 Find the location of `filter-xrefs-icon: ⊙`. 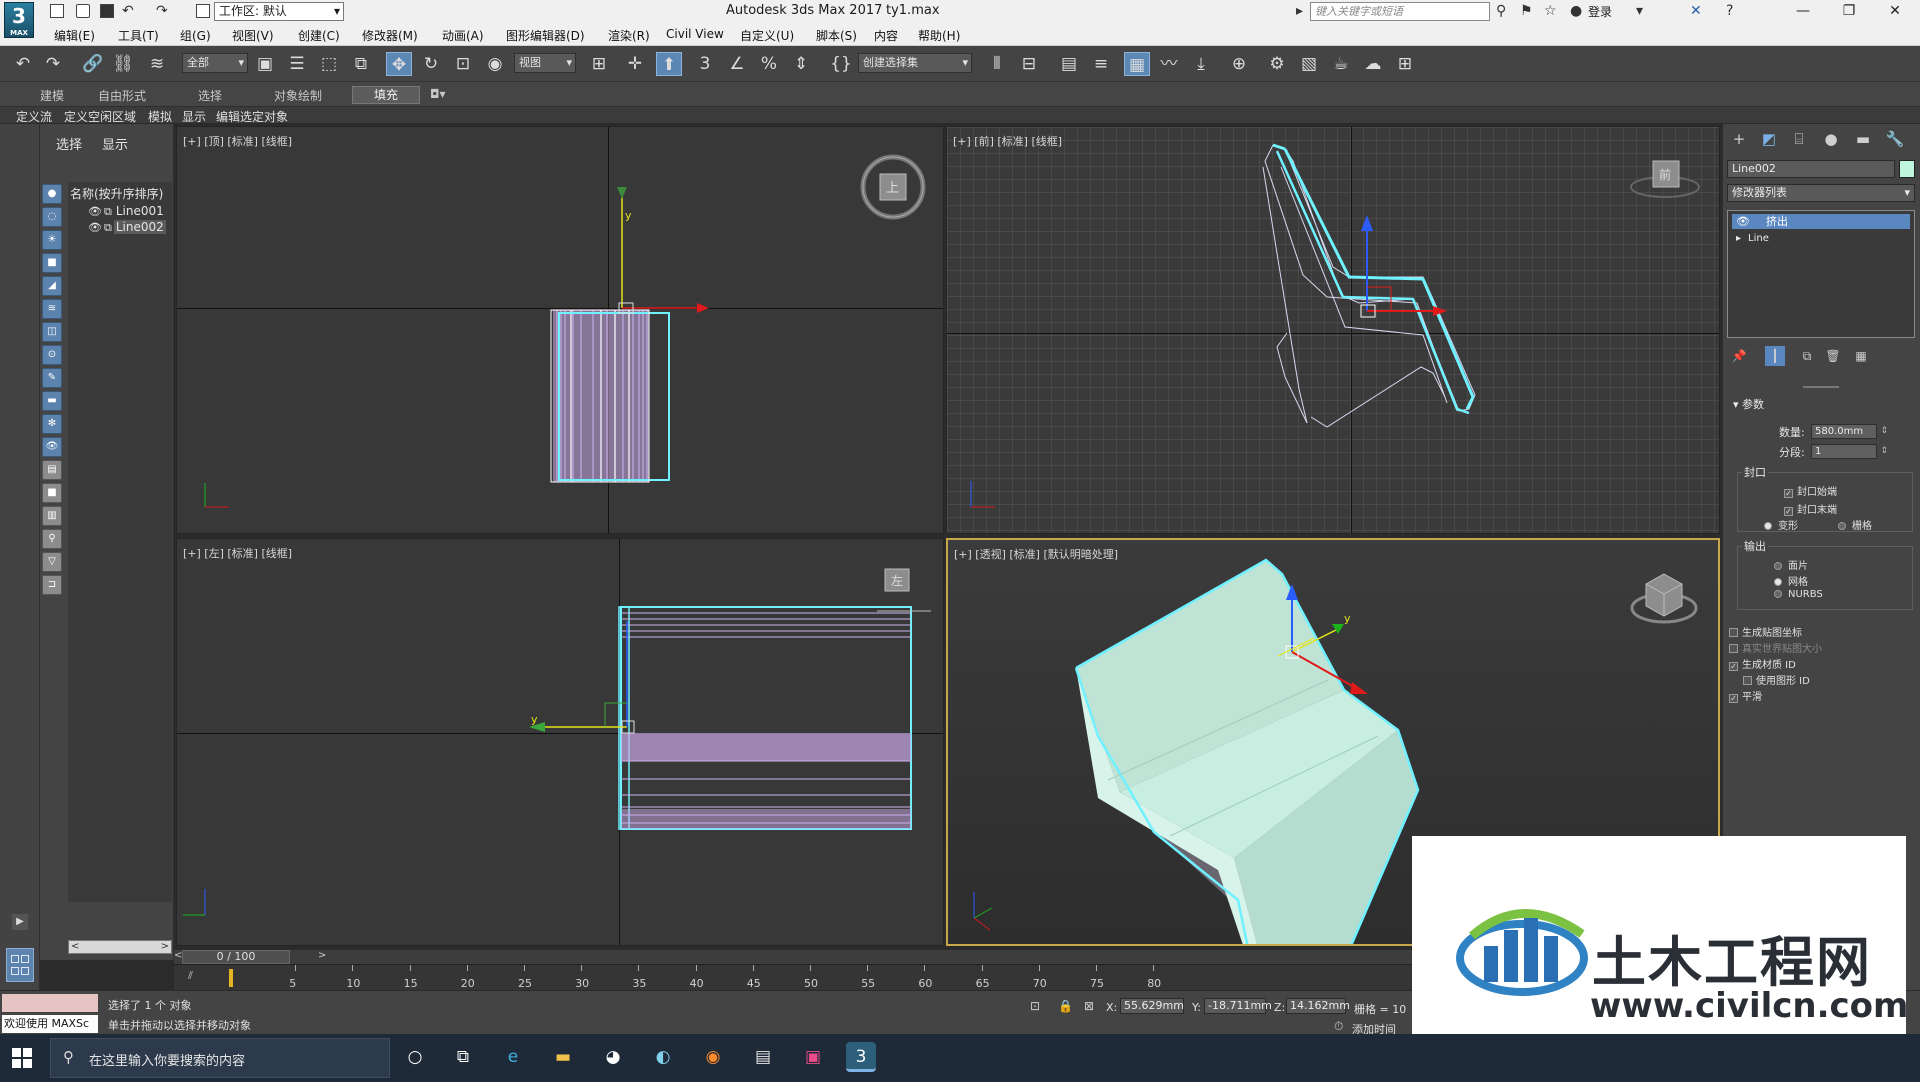

filter-xrefs-icon: ⊙ is located at coordinates (52, 355).